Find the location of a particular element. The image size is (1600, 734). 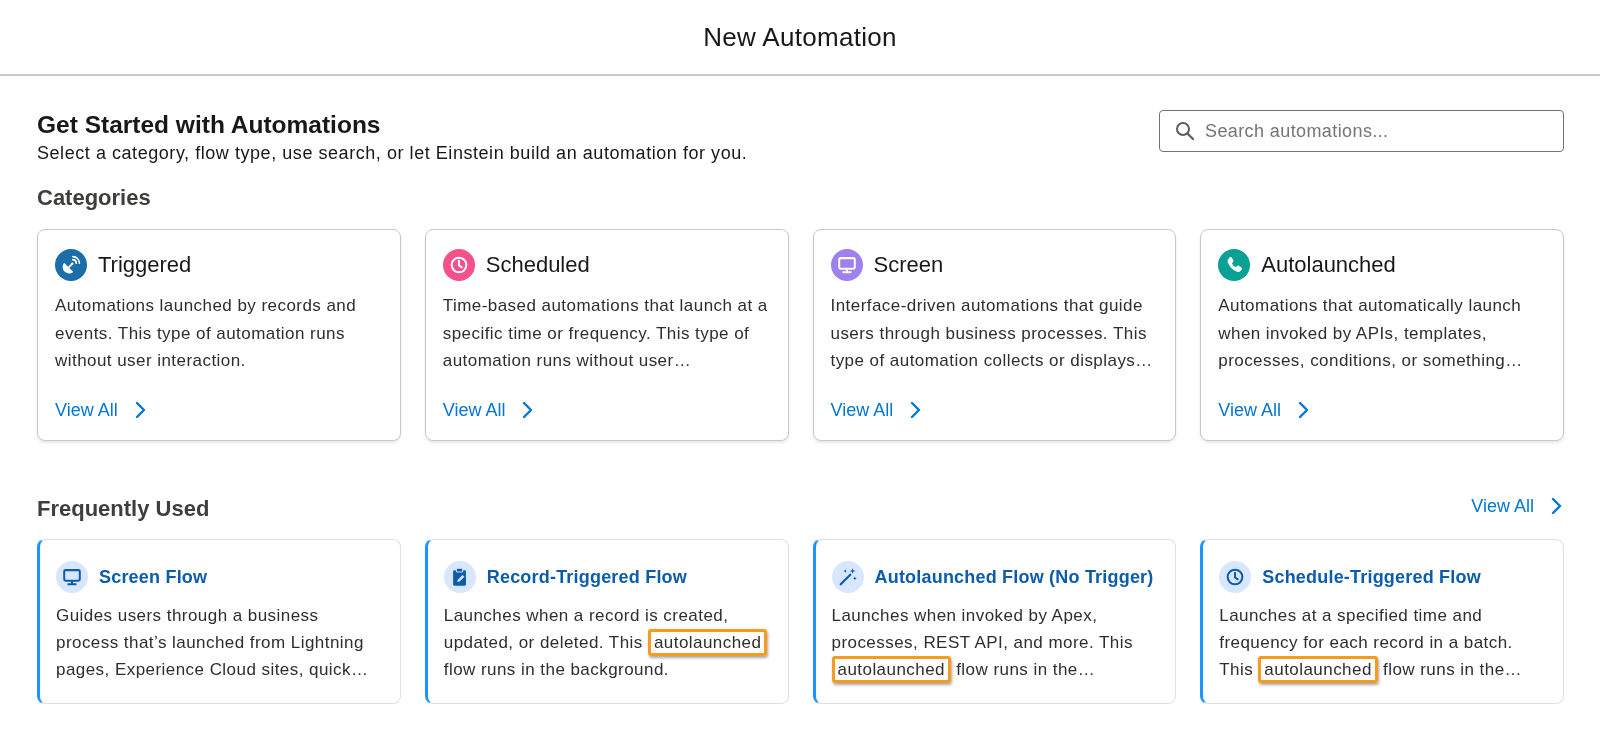

flow-title-link: Record-Triggered Flow is located at coordinates (586, 577).